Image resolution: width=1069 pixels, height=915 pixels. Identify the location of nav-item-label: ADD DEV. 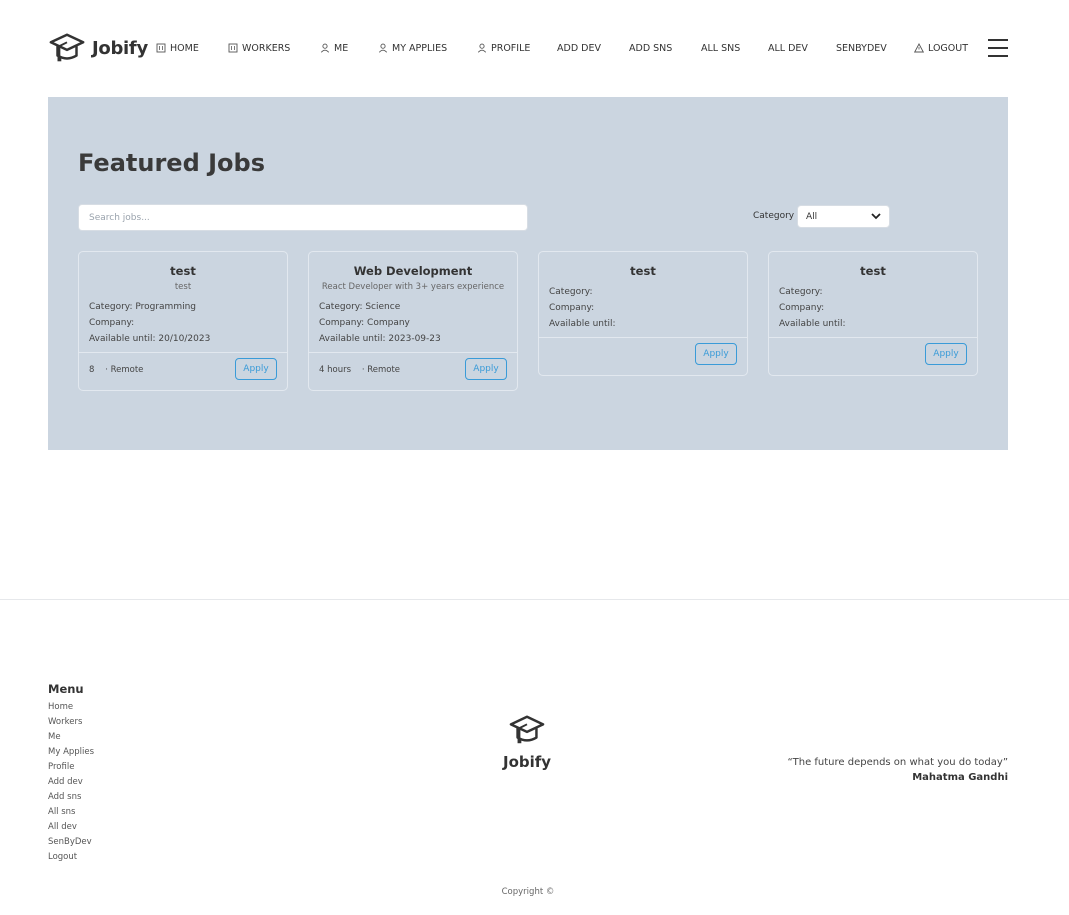
(579, 48).